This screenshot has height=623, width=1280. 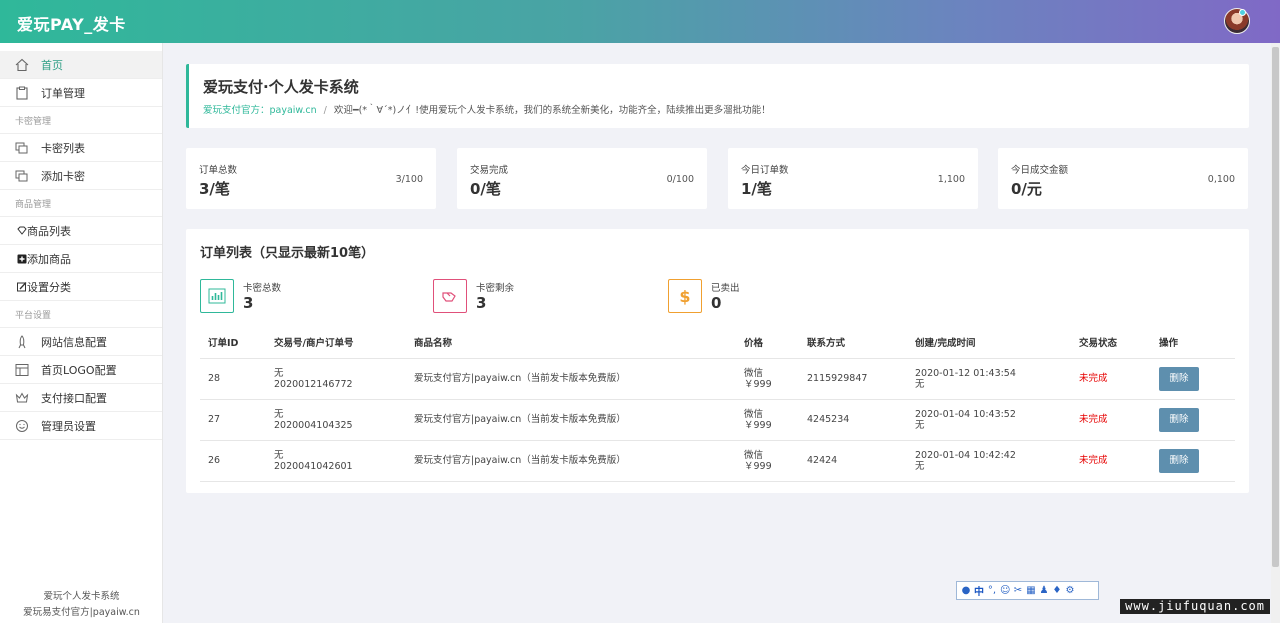 I want to click on sidebar-item-add-goods: 添加商品, so click(x=81, y=259).